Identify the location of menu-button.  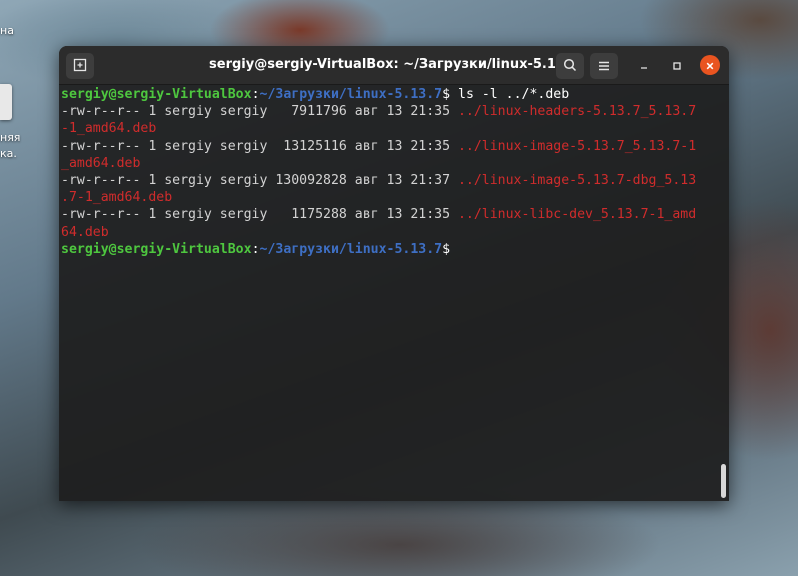
(604, 66).